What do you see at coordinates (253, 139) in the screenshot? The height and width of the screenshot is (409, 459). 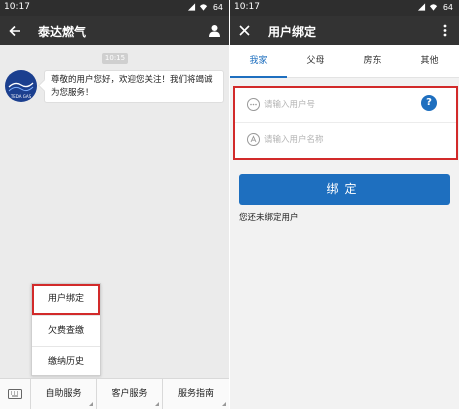 I see `name-icon` at bounding box center [253, 139].